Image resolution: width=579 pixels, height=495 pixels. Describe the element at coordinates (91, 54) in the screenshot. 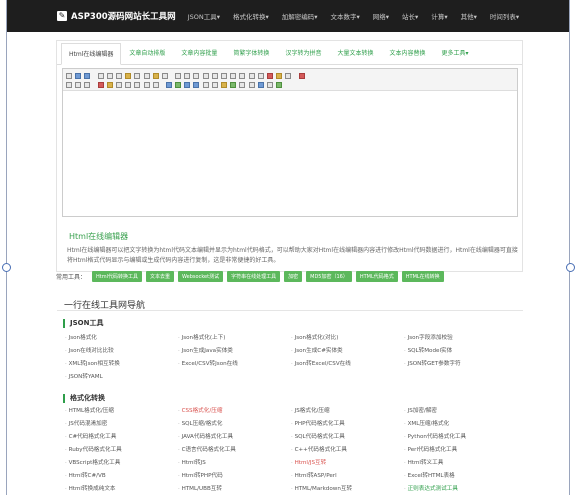

I see `tab-html-editor: Html在线编辑器` at that location.